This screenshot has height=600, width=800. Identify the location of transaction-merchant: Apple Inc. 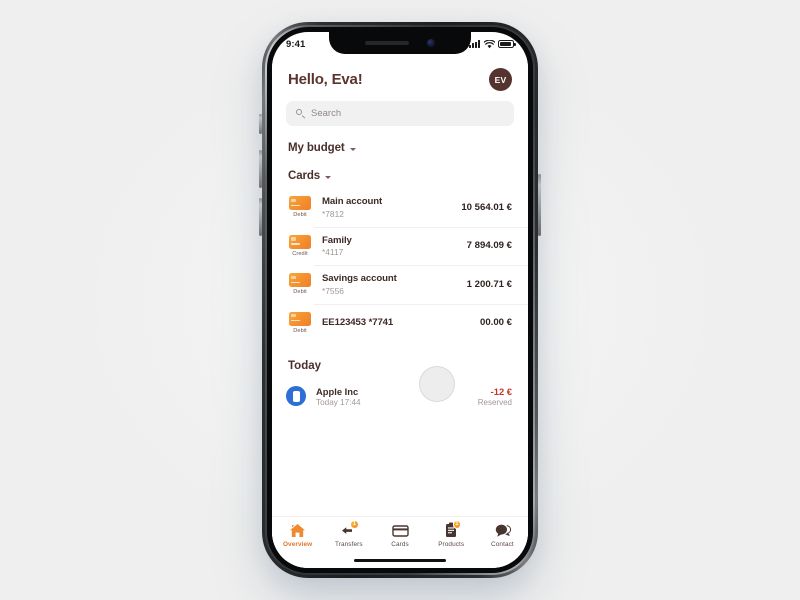
(337, 391).